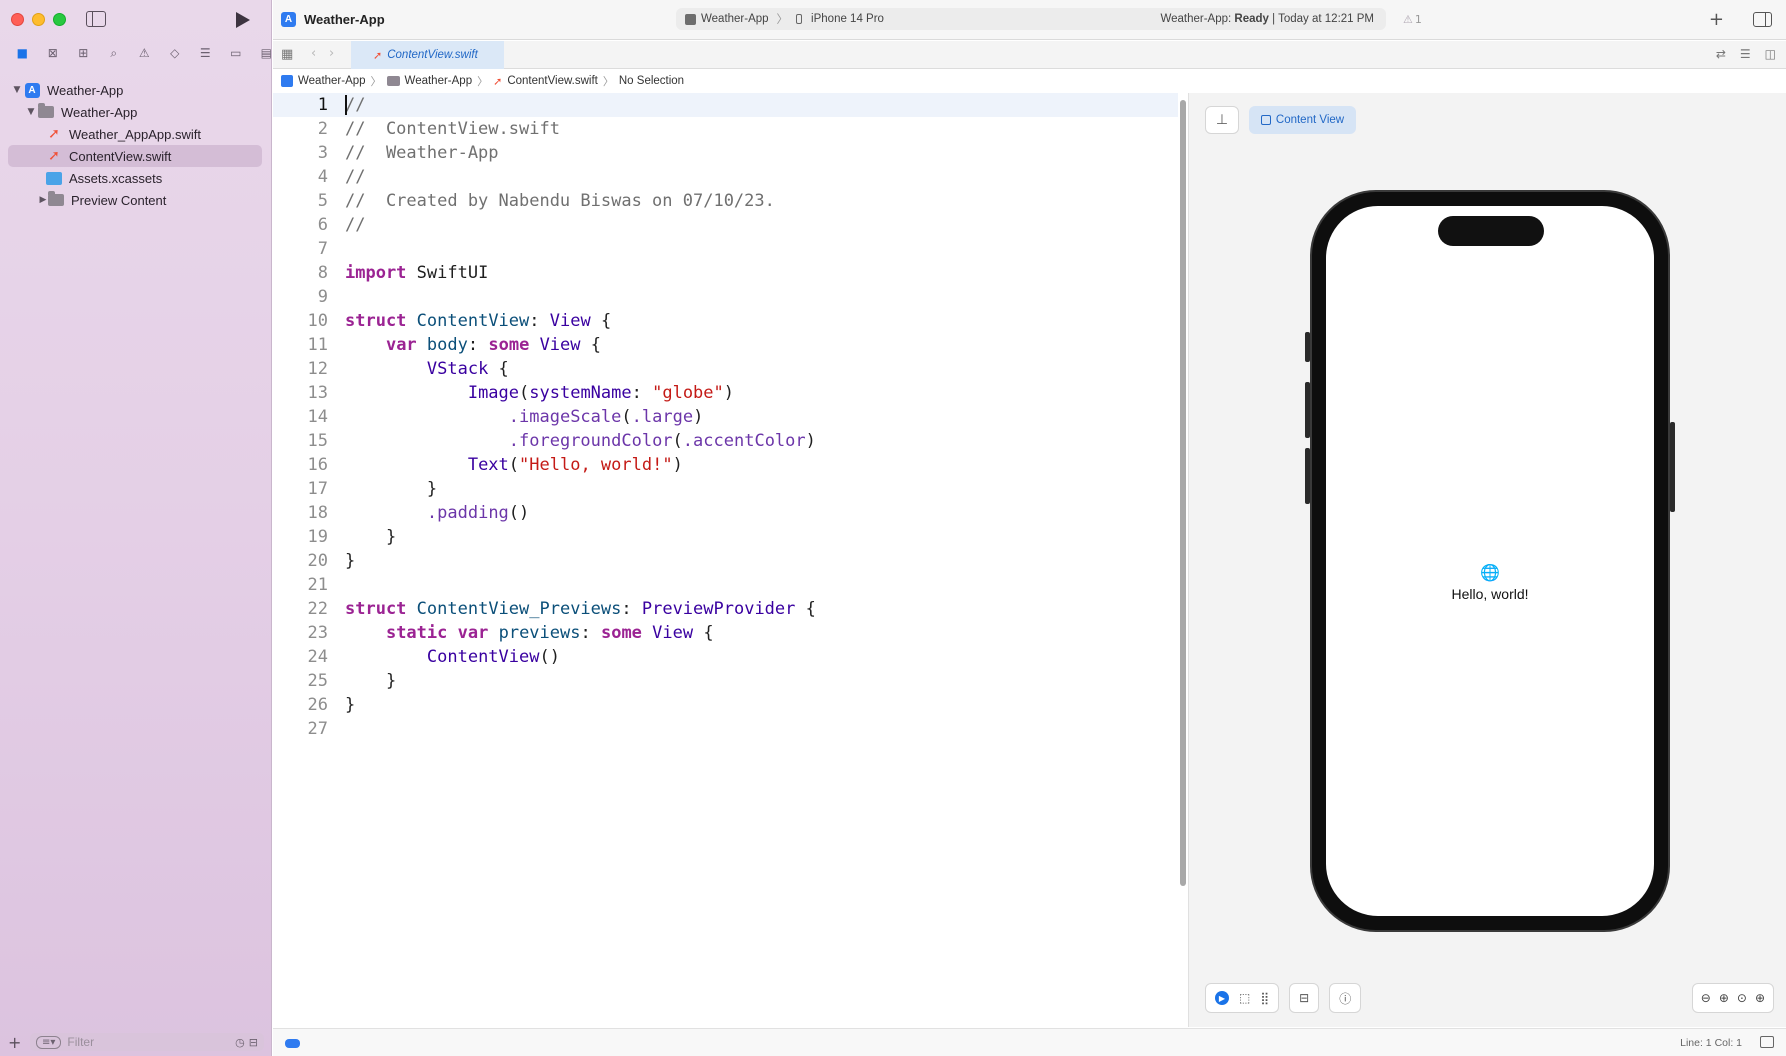 Image resolution: width=1786 pixels, height=1056 pixels. I want to click on code-line: 9, so click(725, 297).